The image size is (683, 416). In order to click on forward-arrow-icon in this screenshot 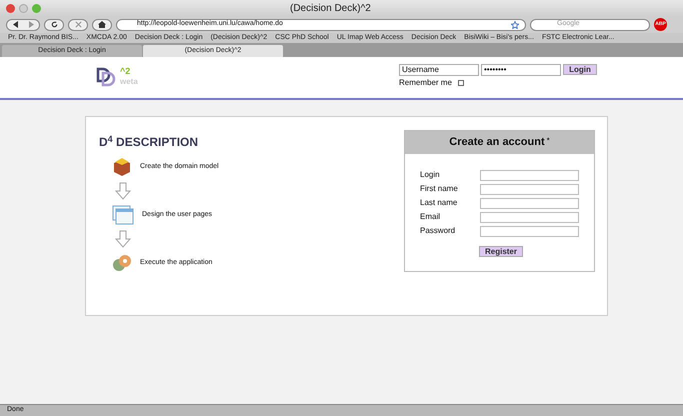, I will do `click(31, 24)`.